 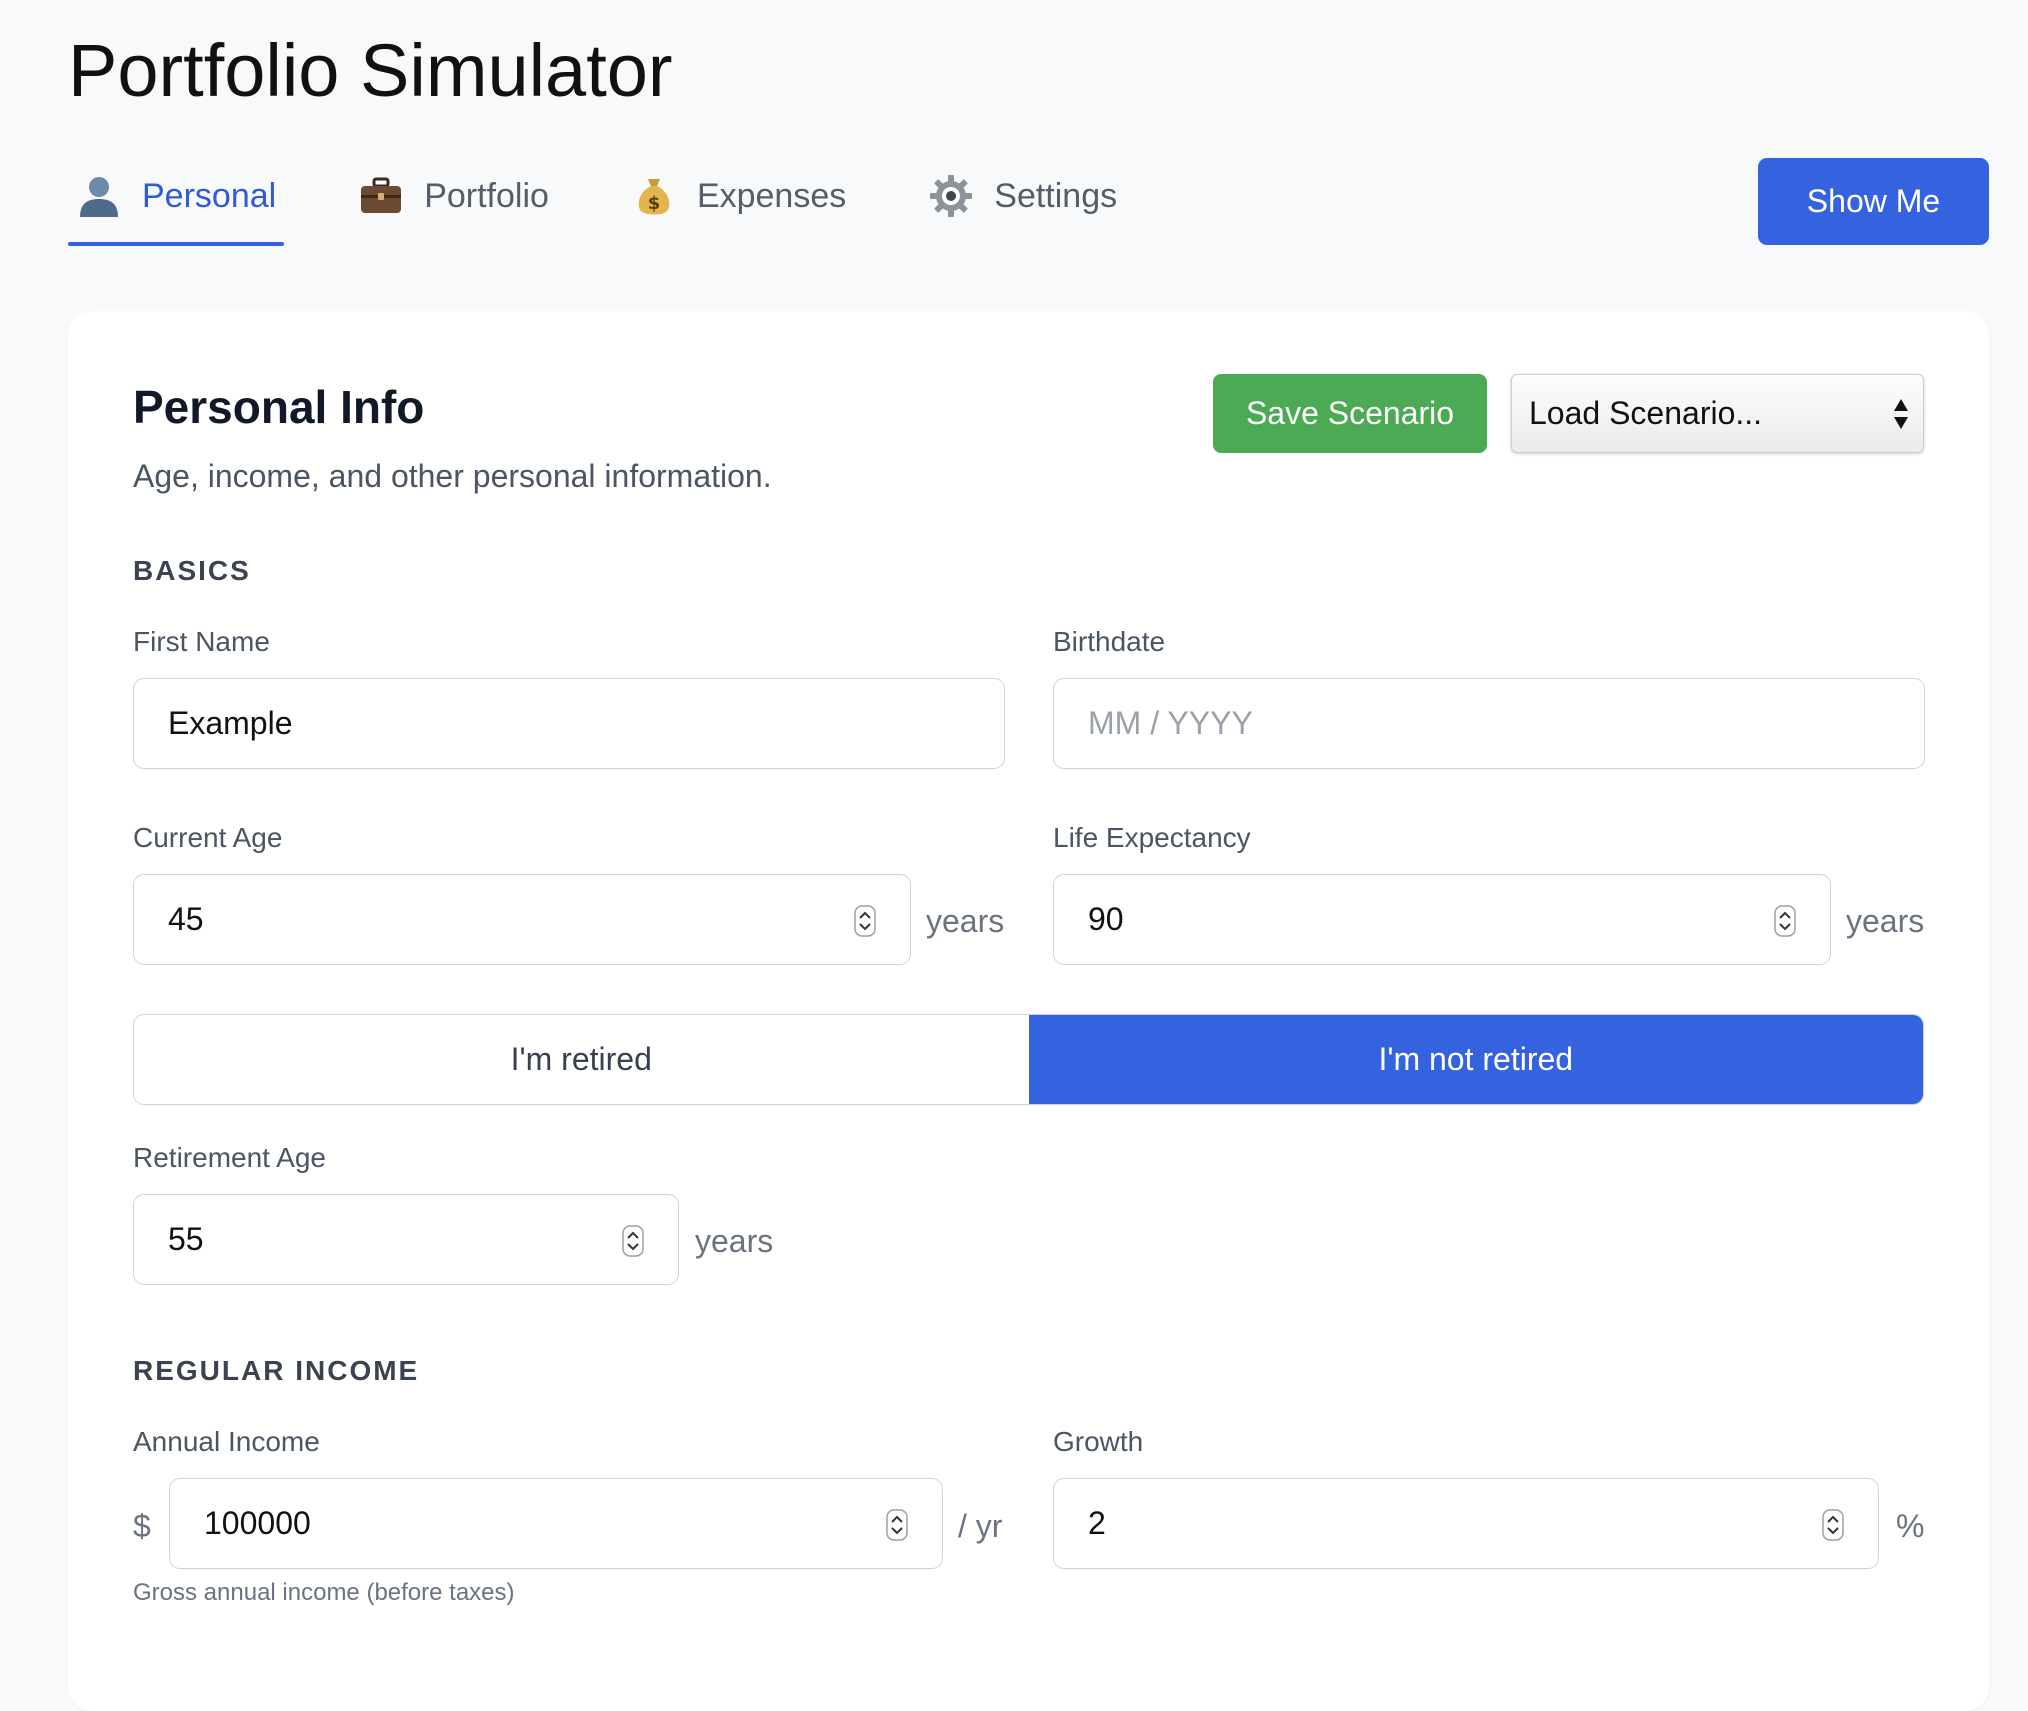 I want to click on life-expectancy-unit: years, so click(x=1885, y=921).